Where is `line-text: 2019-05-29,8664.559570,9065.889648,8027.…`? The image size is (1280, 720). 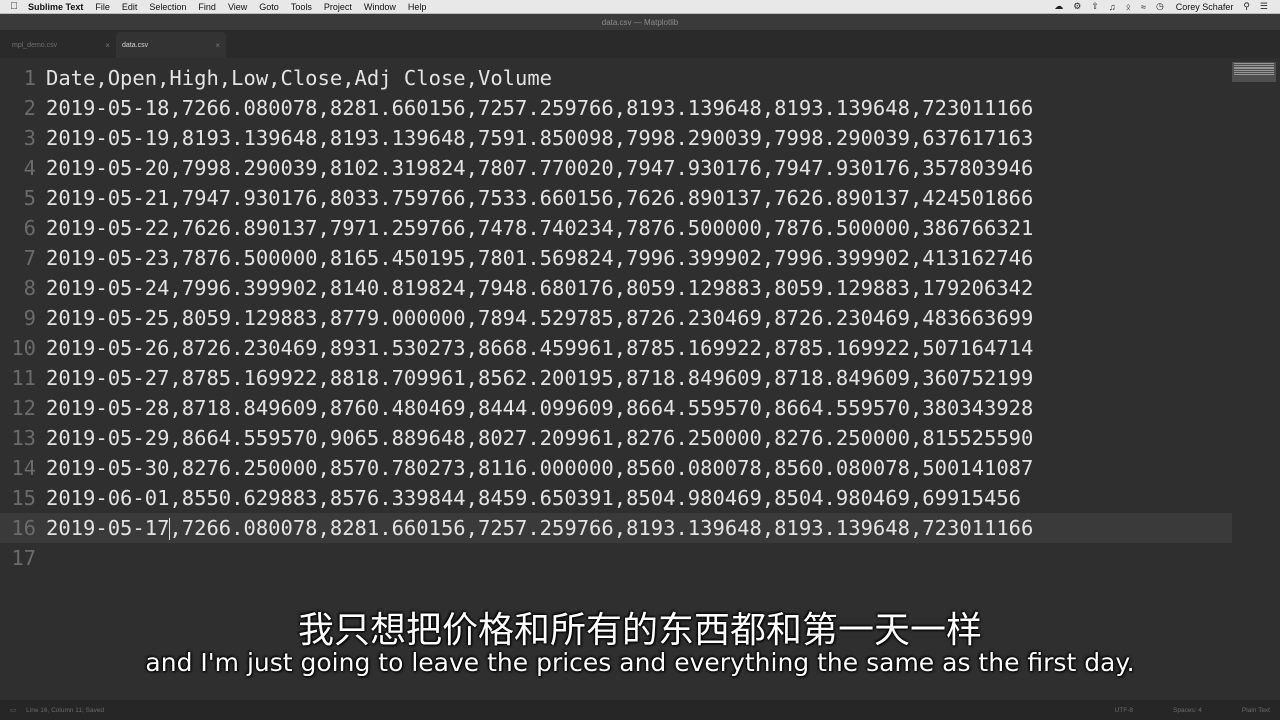 line-text: 2019-05-29,8664.559570,9065.889648,8027.… is located at coordinates (536, 438).